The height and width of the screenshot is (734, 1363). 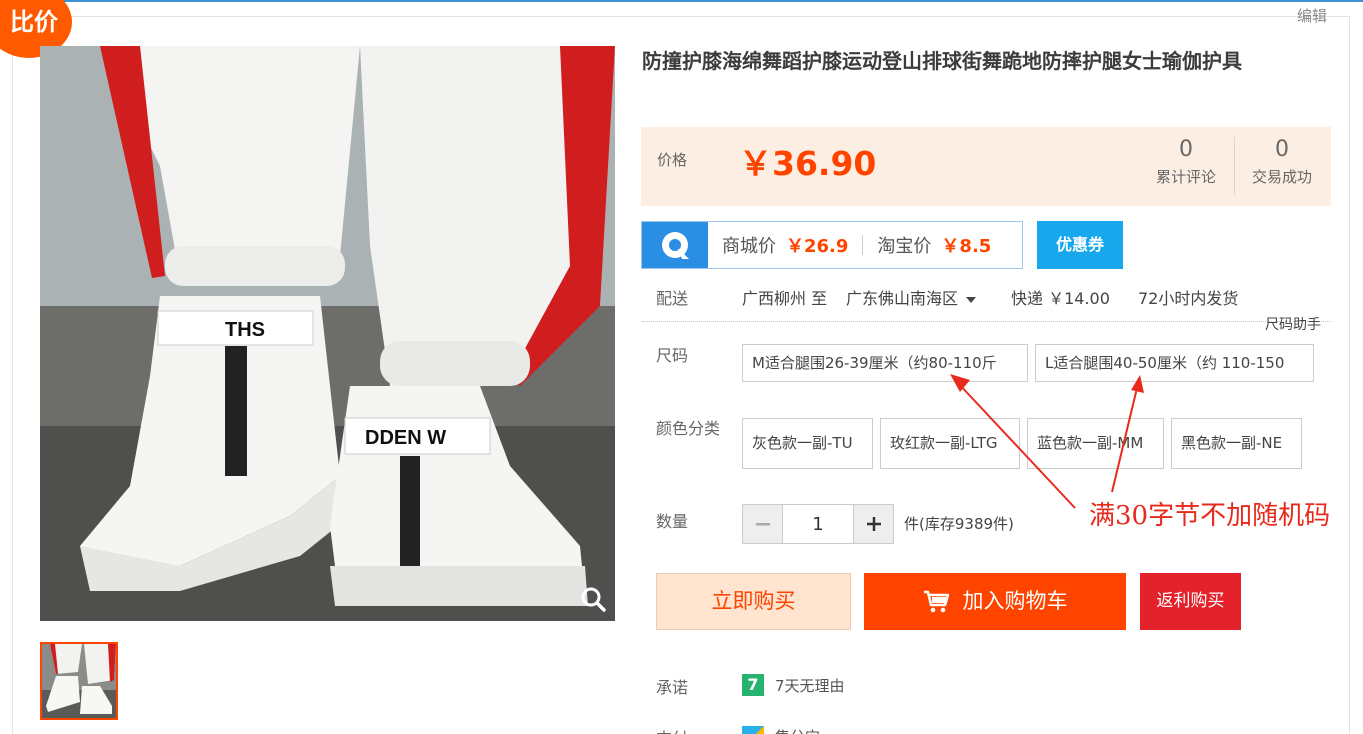 What do you see at coordinates (808, 163) in the screenshot?
I see `price-value: ￥36.90` at bounding box center [808, 163].